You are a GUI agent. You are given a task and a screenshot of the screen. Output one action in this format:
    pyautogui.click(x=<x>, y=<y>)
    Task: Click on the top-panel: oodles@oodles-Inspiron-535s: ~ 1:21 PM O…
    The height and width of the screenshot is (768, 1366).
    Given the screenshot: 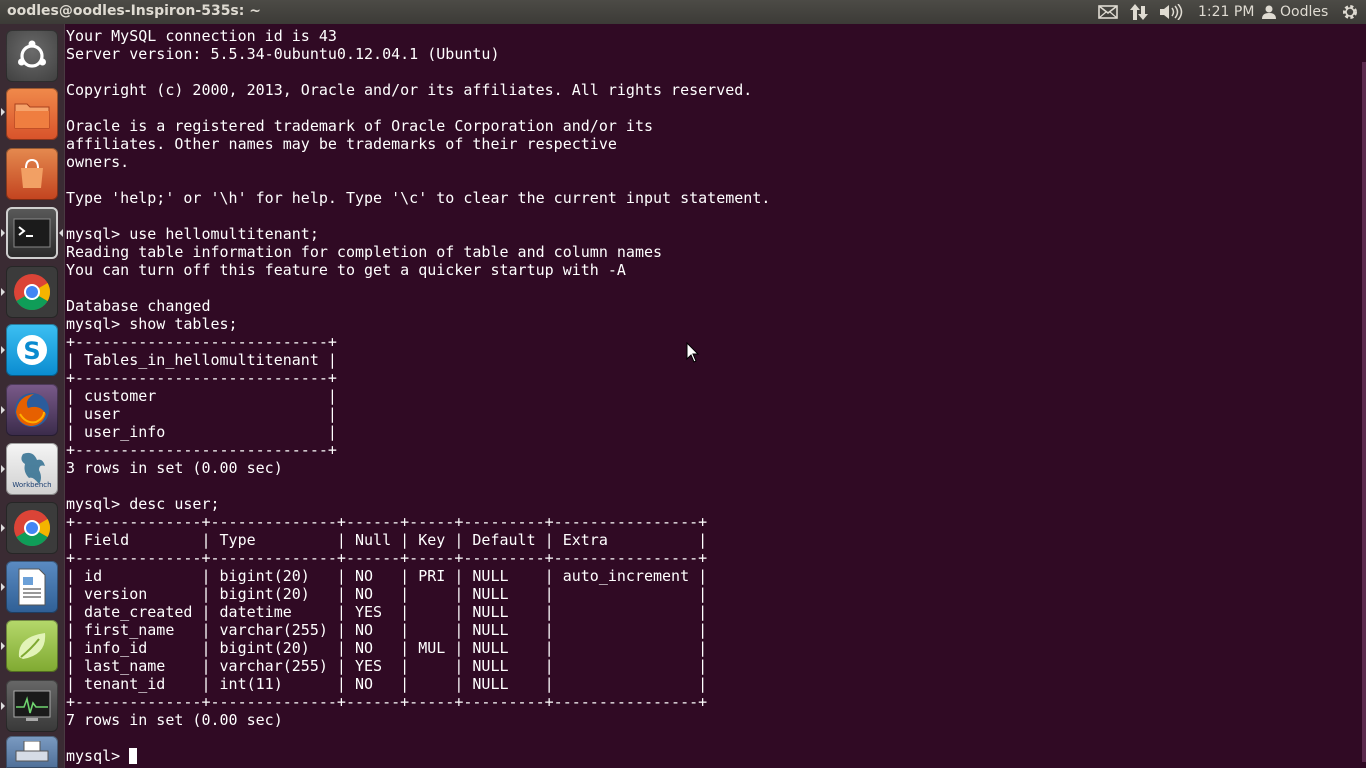 What is the action you would take?
    pyautogui.click(x=683, y=12)
    